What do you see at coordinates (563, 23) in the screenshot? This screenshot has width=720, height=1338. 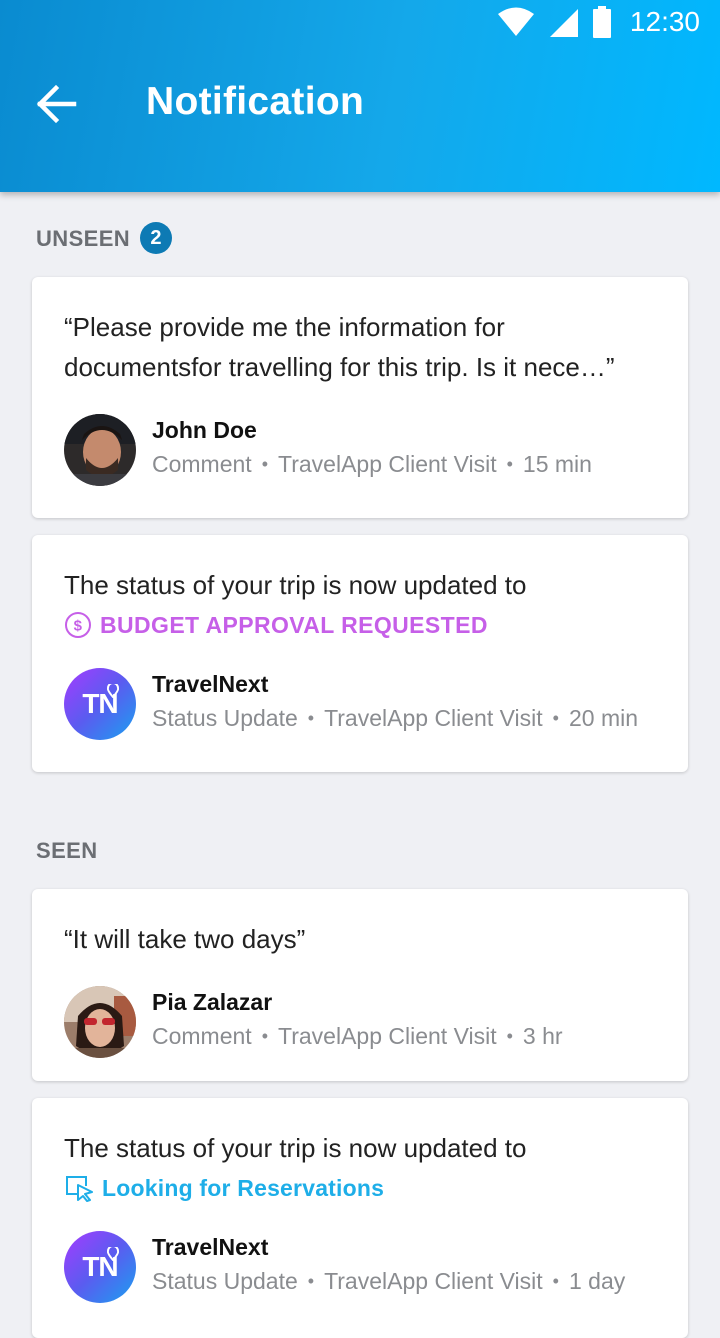 I see `signal-icon` at bounding box center [563, 23].